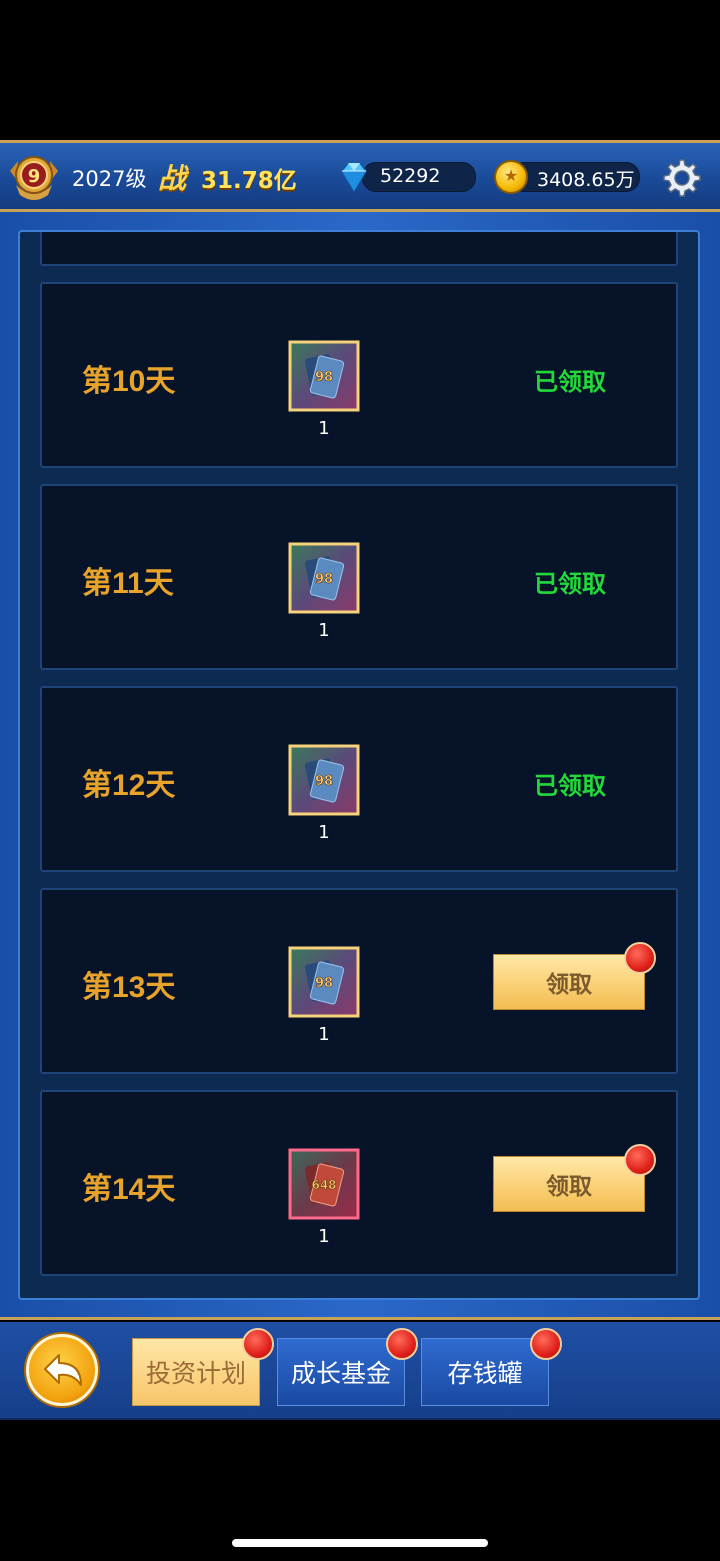  I want to click on reward-row-day-14: 第14天 648 1 领取, so click(359, 1183).